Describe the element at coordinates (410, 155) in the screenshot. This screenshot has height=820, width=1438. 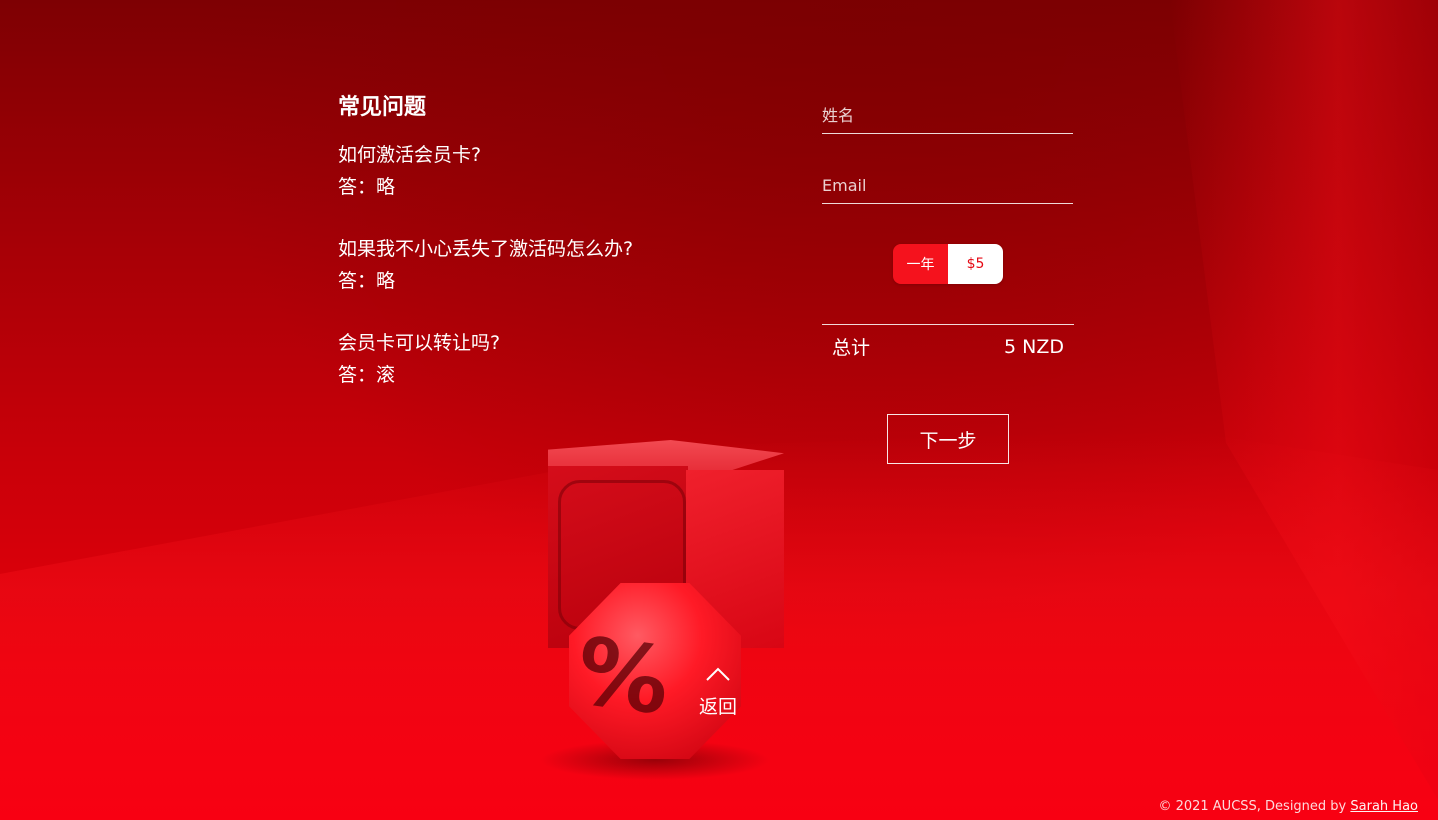
I see `faq-question: 如何激活会员卡?` at that location.